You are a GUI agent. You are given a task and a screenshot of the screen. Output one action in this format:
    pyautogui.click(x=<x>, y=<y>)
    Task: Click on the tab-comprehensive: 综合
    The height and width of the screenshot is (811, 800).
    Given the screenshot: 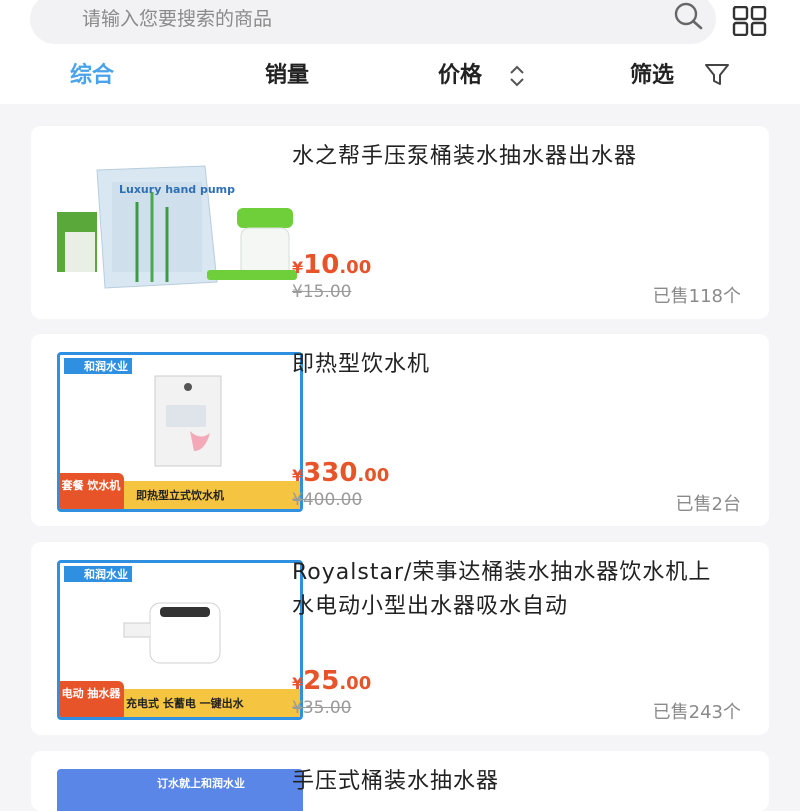 What is the action you would take?
    pyautogui.click(x=92, y=76)
    